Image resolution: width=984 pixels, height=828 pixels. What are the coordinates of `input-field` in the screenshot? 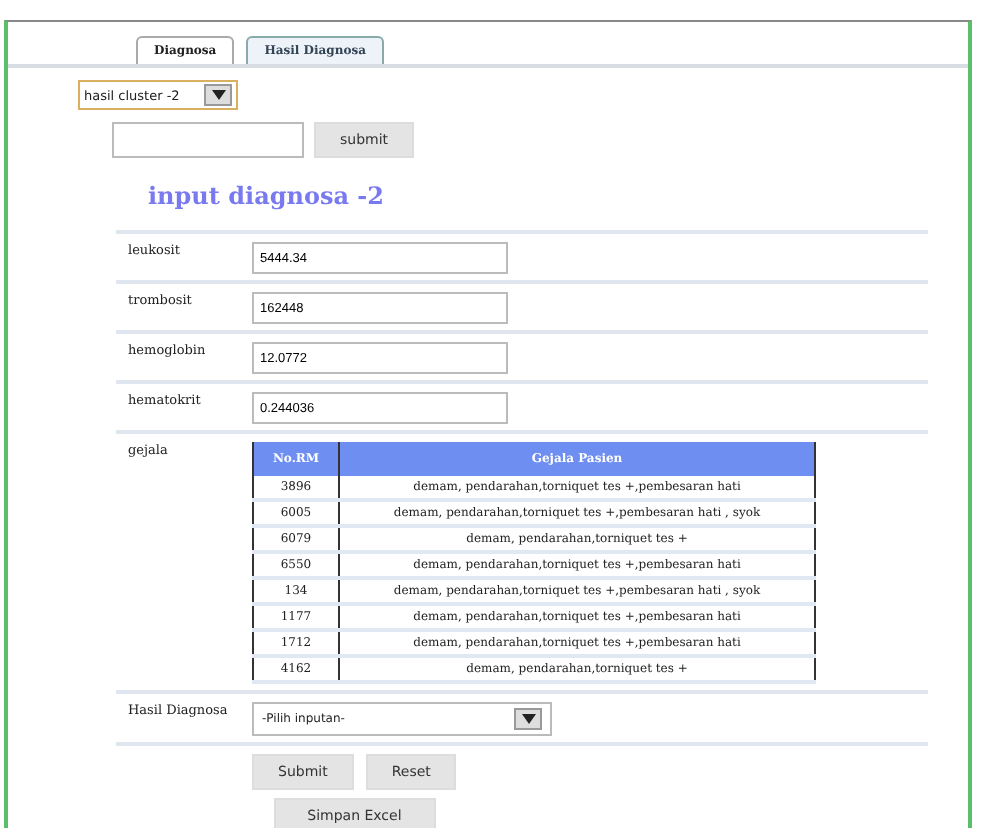 It's located at (208, 140).